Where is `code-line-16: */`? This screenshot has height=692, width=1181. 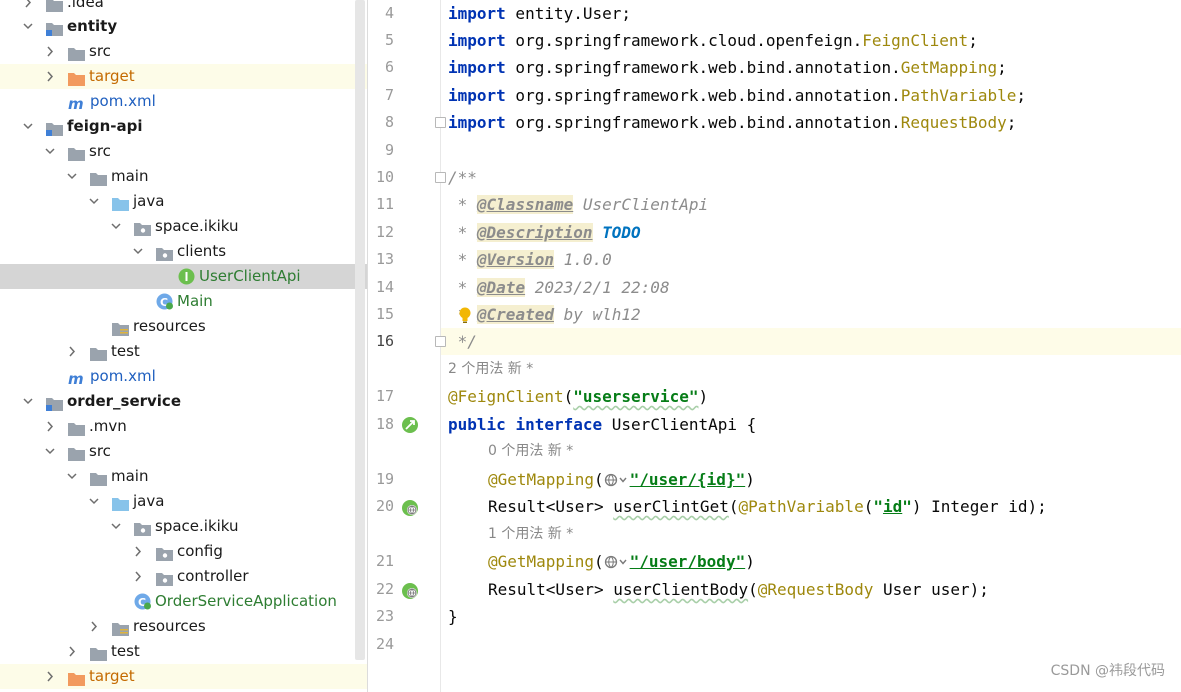 code-line-16: */ is located at coordinates (462, 341).